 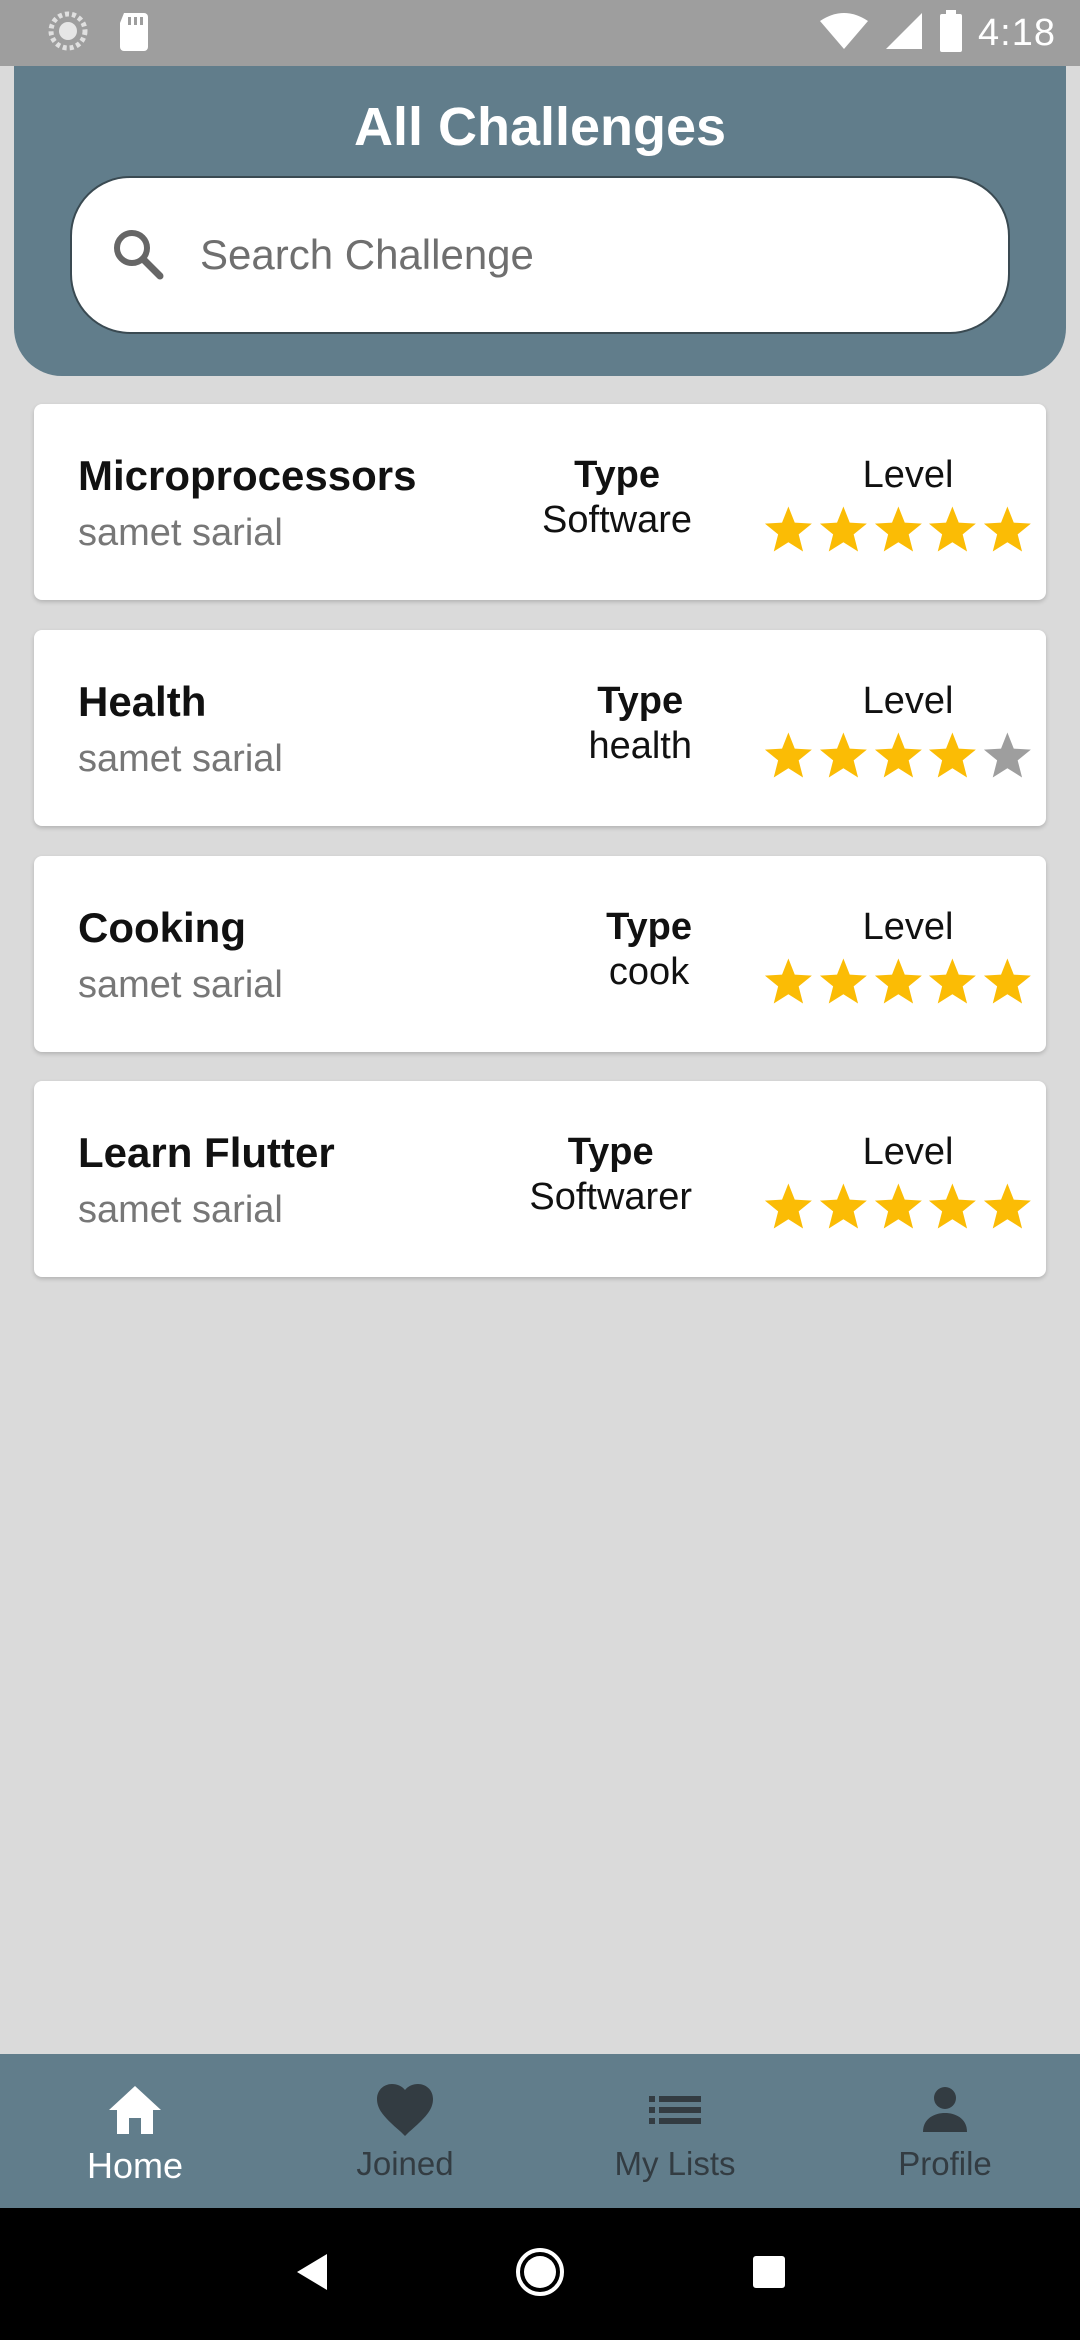 I want to click on nav-item-home: Home, so click(x=135, y=2131).